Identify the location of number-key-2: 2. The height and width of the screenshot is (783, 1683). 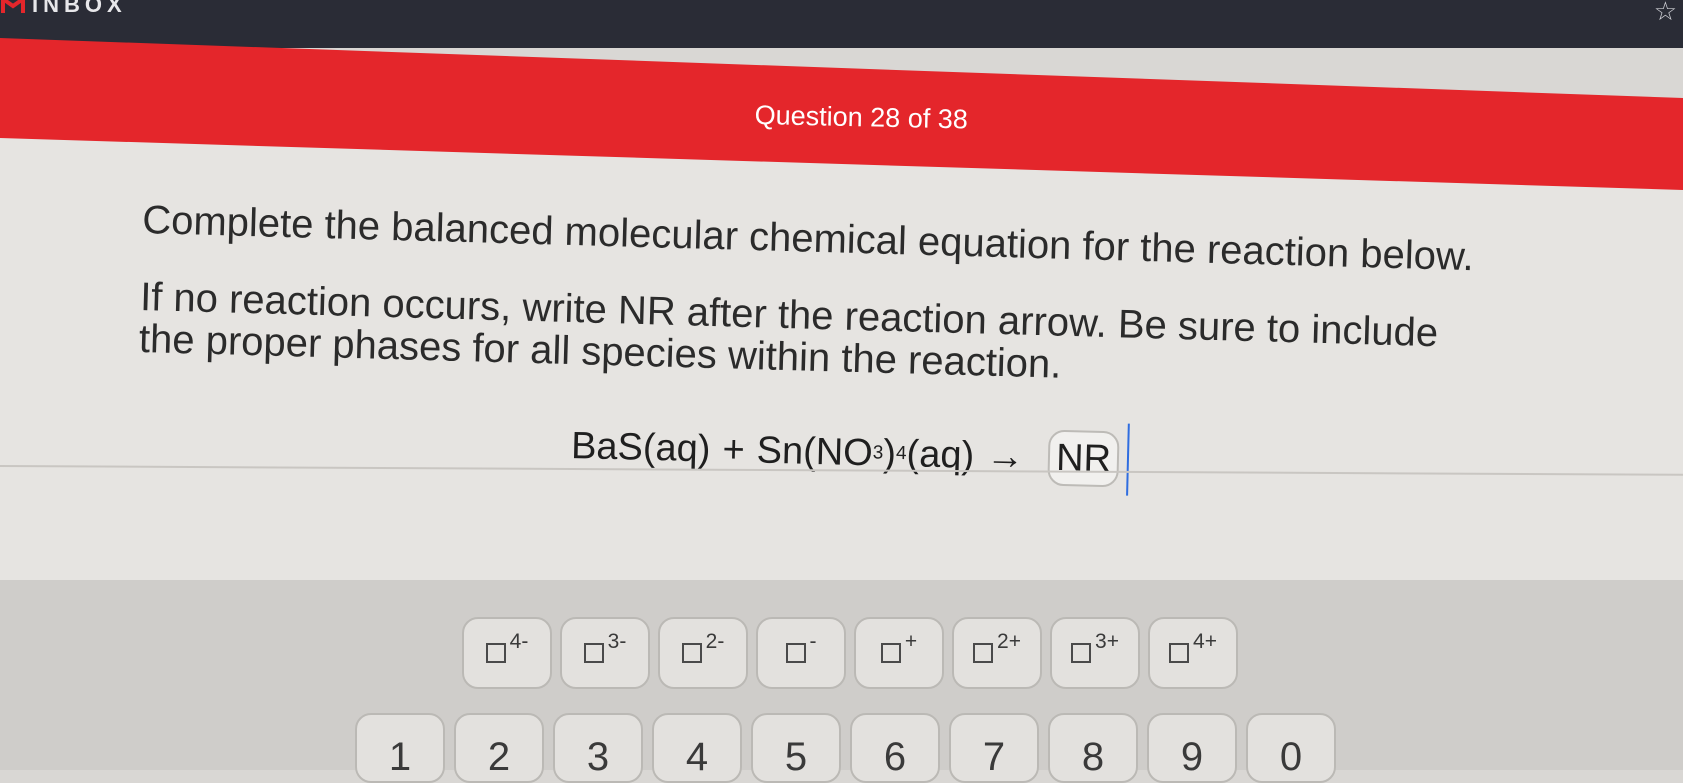
(499, 748).